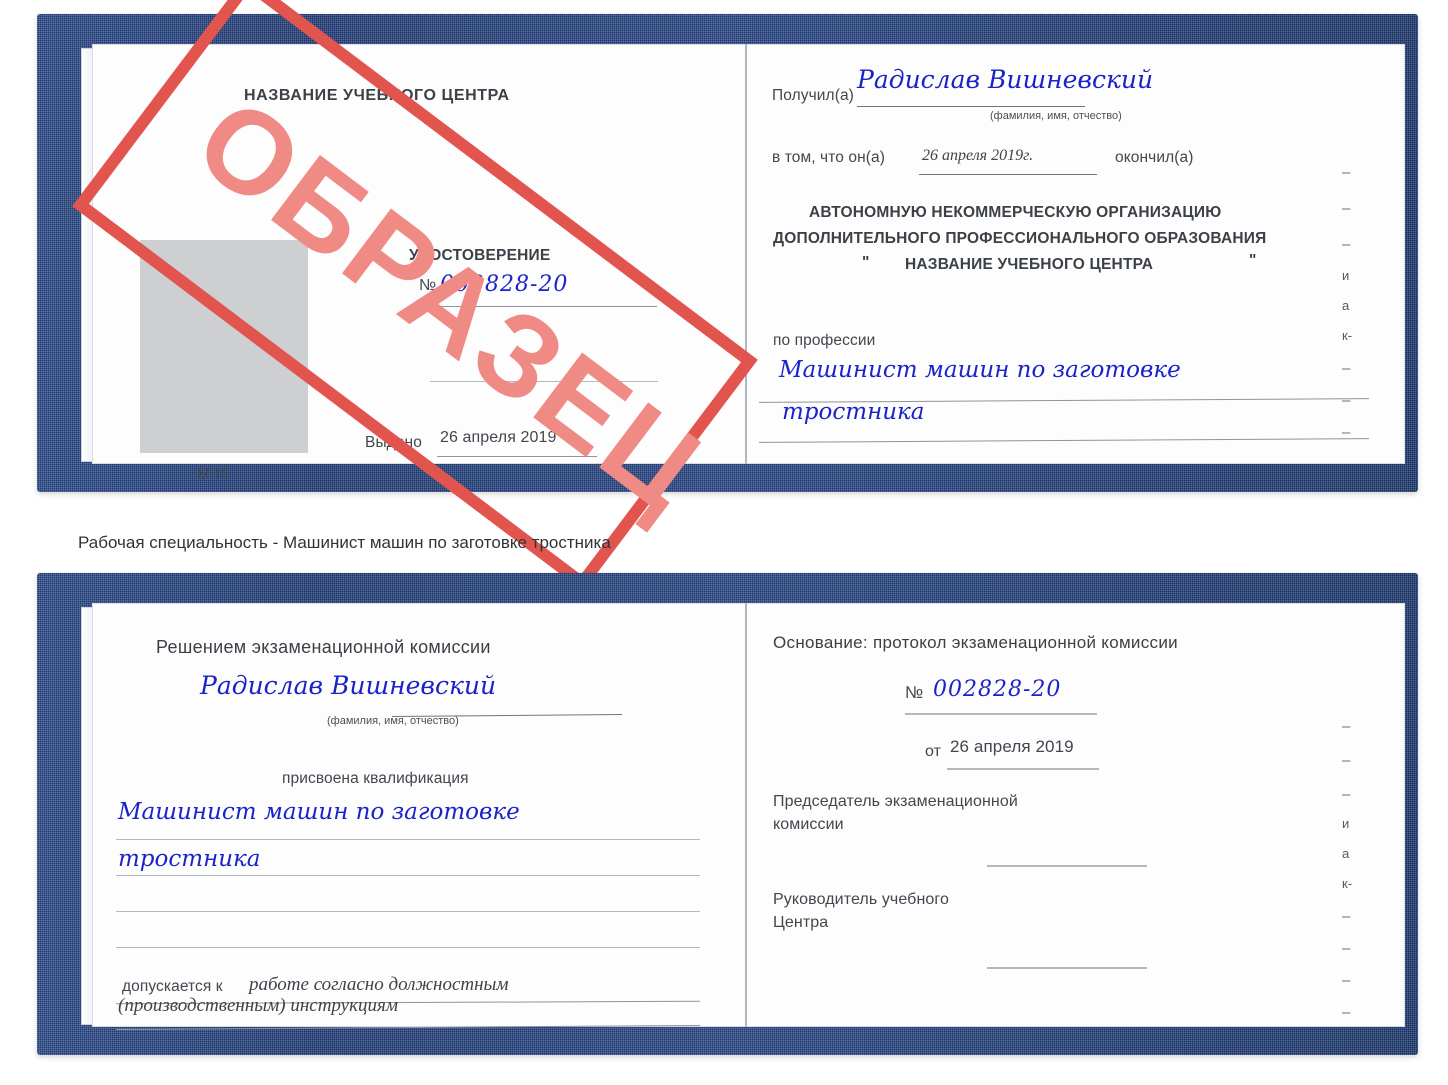  I want to click on chairman-label-line-1: Председатель экзаменационной, so click(895, 801).